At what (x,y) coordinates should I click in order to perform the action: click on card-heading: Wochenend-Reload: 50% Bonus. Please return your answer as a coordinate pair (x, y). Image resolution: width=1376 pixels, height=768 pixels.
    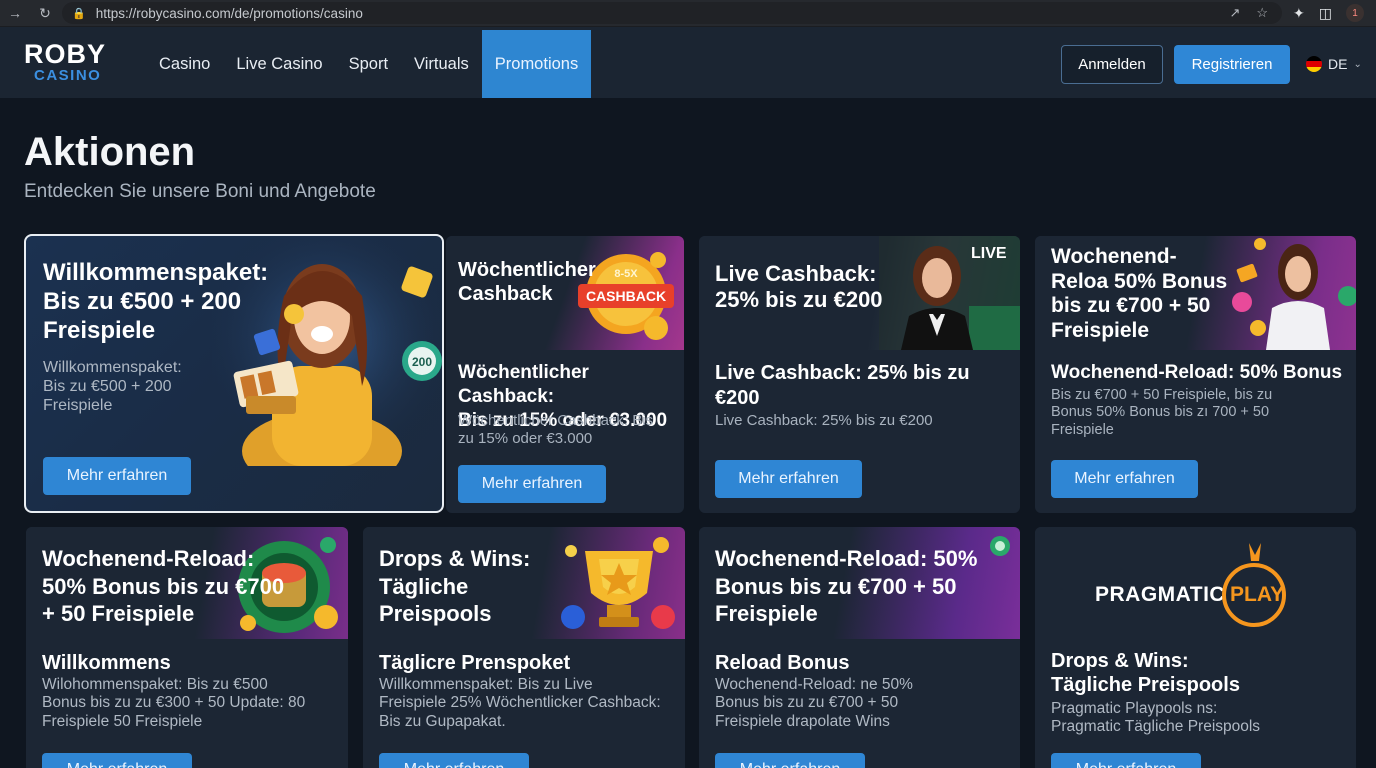
    Looking at the image, I should click on (1197, 372).